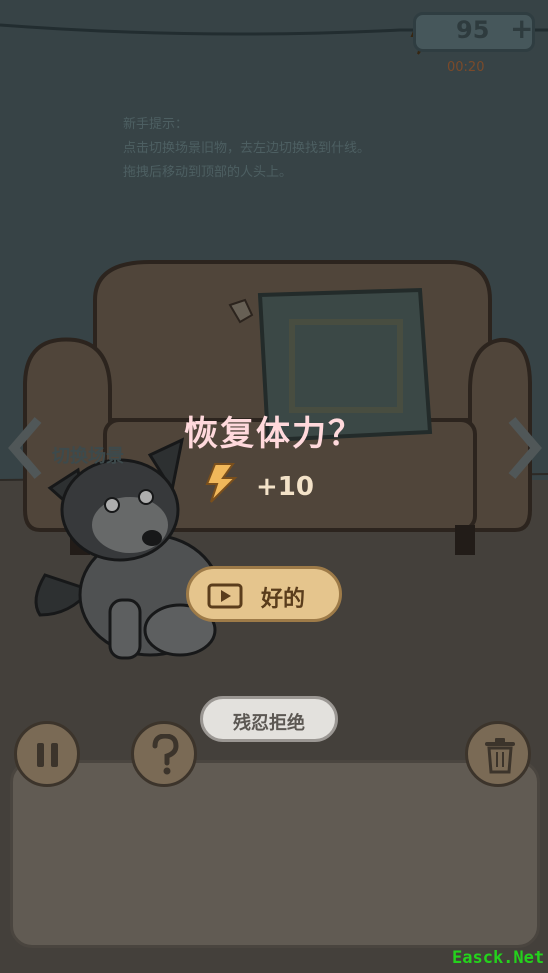 This screenshot has width=548, height=973. I want to click on question-mark-icon, so click(165, 754).